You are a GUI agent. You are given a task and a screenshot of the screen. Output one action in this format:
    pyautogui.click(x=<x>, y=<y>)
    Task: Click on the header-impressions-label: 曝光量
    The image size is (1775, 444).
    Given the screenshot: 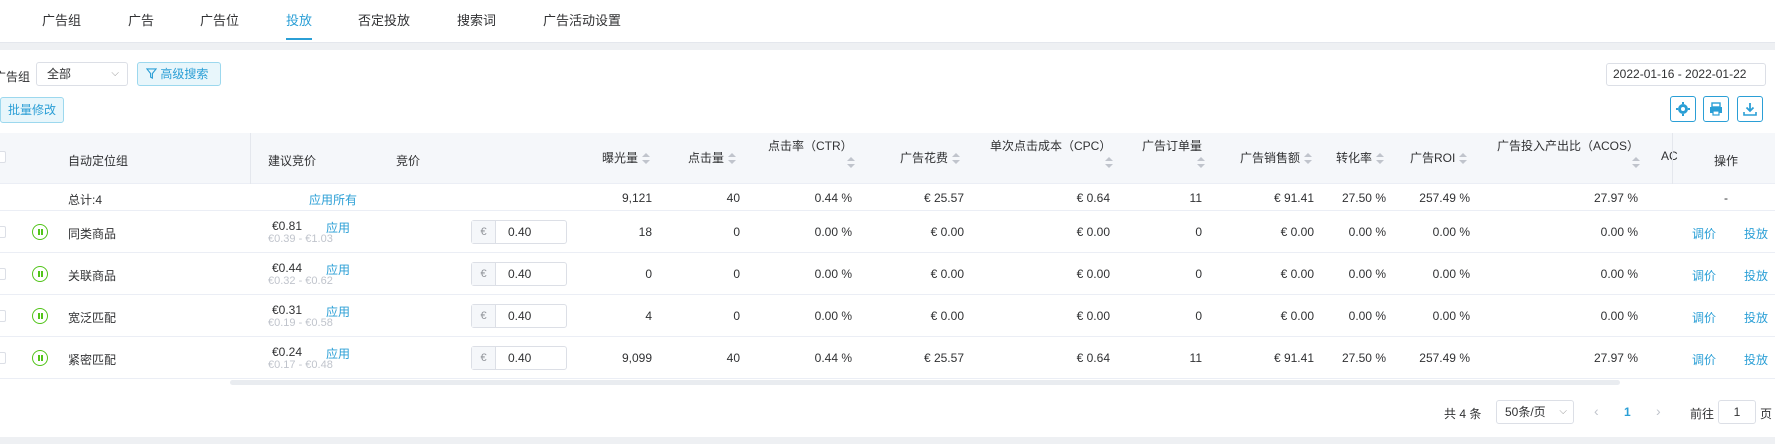 What is the action you would take?
    pyautogui.click(x=620, y=158)
    